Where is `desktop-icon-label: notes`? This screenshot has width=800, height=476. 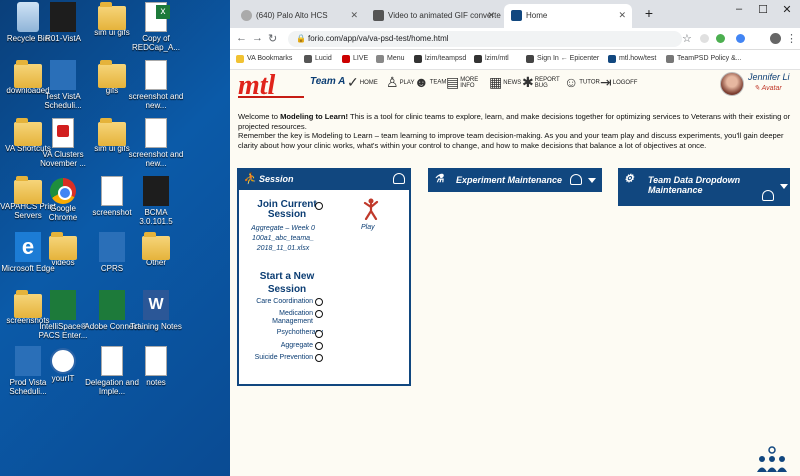 desktop-icon-label: notes is located at coordinates (156, 382).